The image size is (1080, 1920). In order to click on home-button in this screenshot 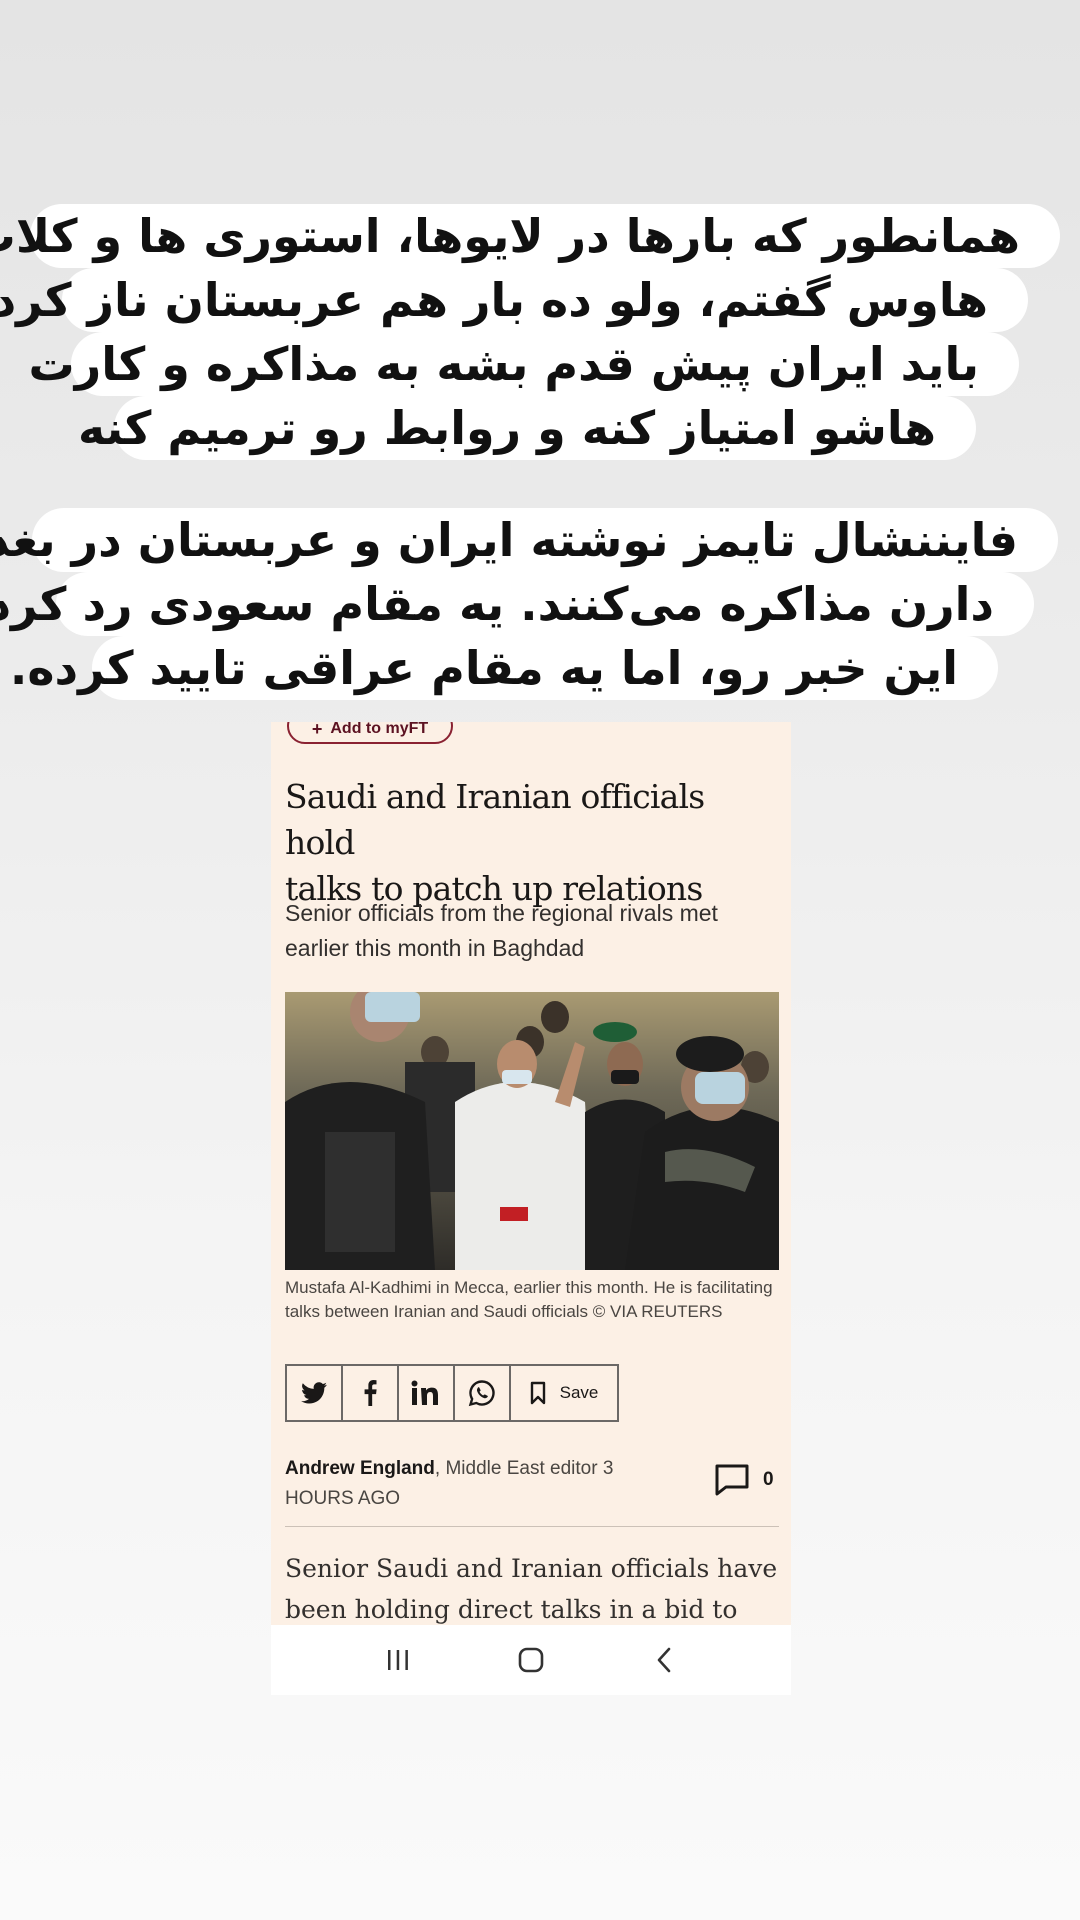, I will do `click(531, 1660)`.